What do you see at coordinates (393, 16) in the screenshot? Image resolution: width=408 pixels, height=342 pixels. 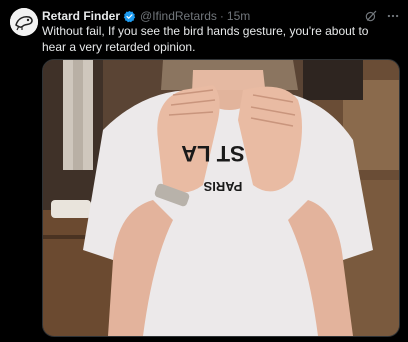 I see `more-options-icon` at bounding box center [393, 16].